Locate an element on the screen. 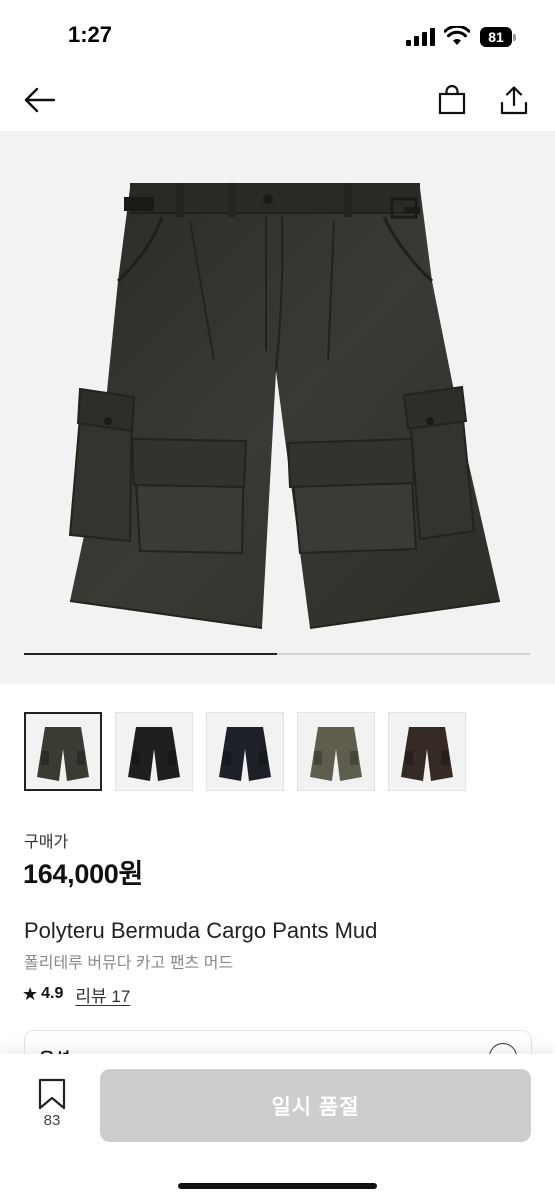 The height and width of the screenshot is (1200, 555). battery-icon: 81 is located at coordinates (498, 37).